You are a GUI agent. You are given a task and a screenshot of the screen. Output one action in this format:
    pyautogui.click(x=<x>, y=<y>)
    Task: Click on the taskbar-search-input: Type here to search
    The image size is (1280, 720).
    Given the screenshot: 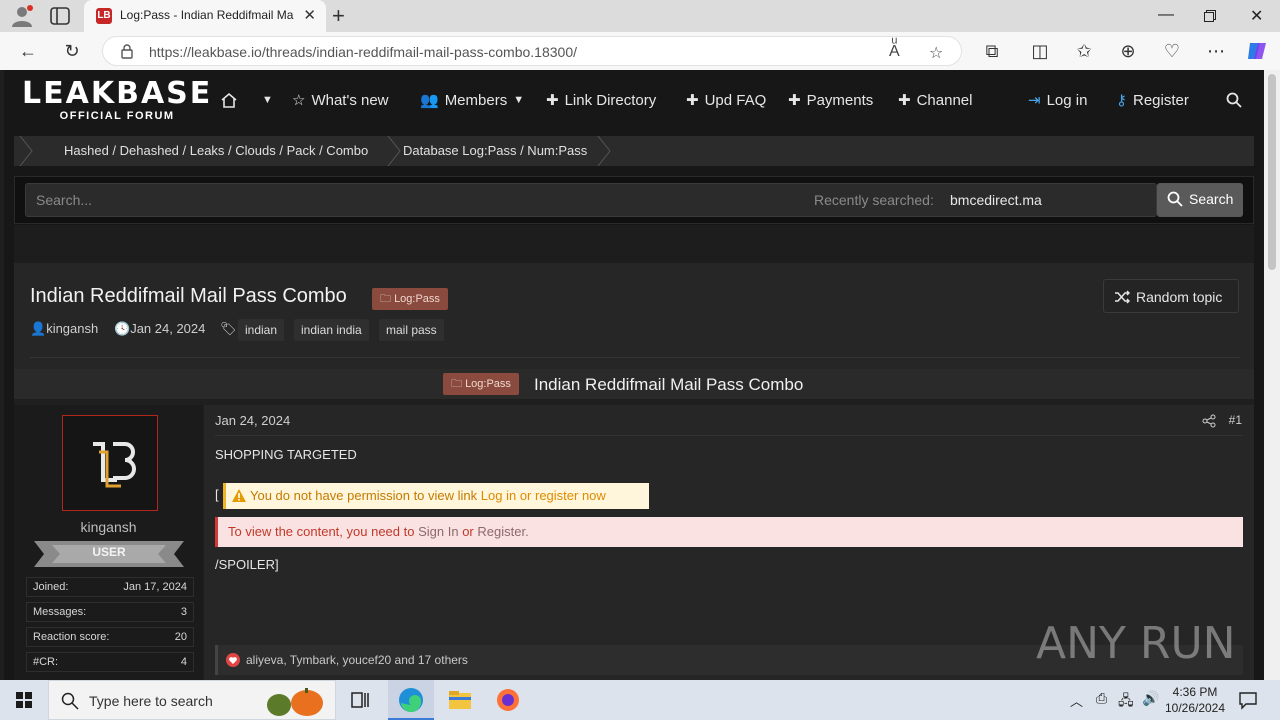 What is the action you would take?
    pyautogui.click(x=192, y=700)
    